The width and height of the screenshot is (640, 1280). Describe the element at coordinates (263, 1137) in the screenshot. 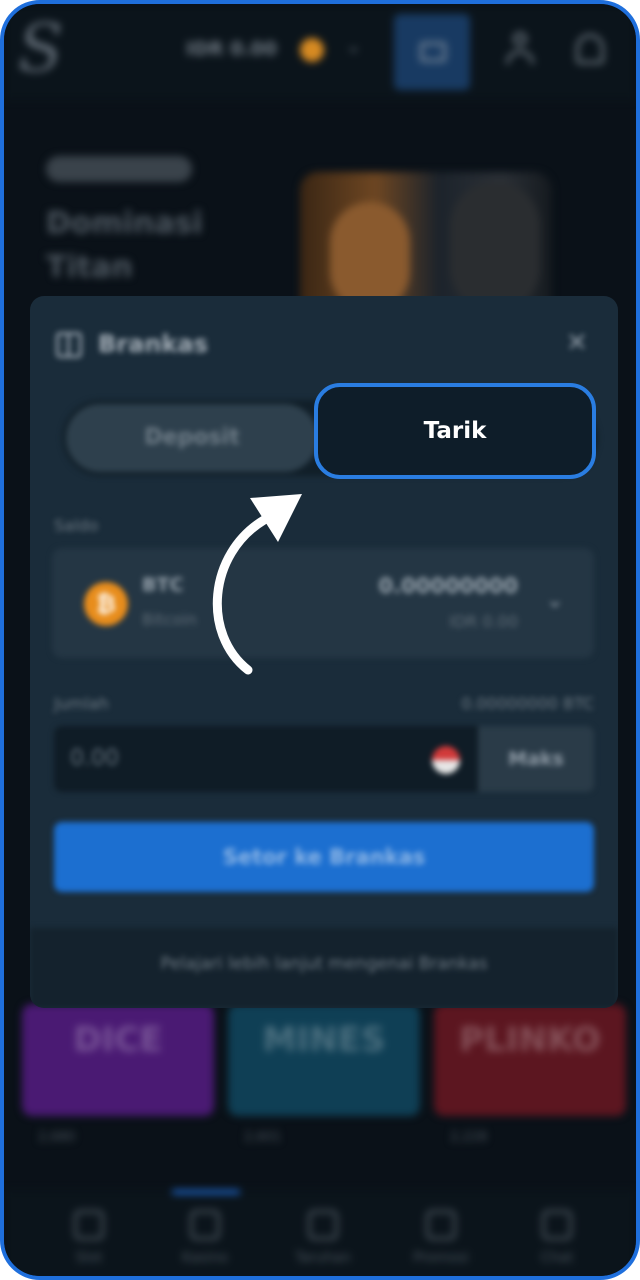

I see `game-stat: 2,601` at that location.